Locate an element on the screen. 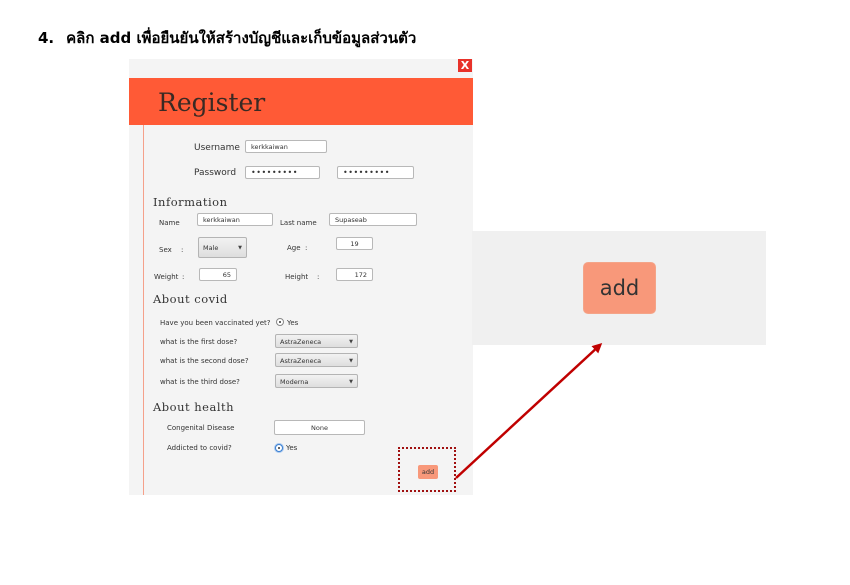 This screenshot has width=850, height=585. arrow-line is located at coordinates (529, 410).